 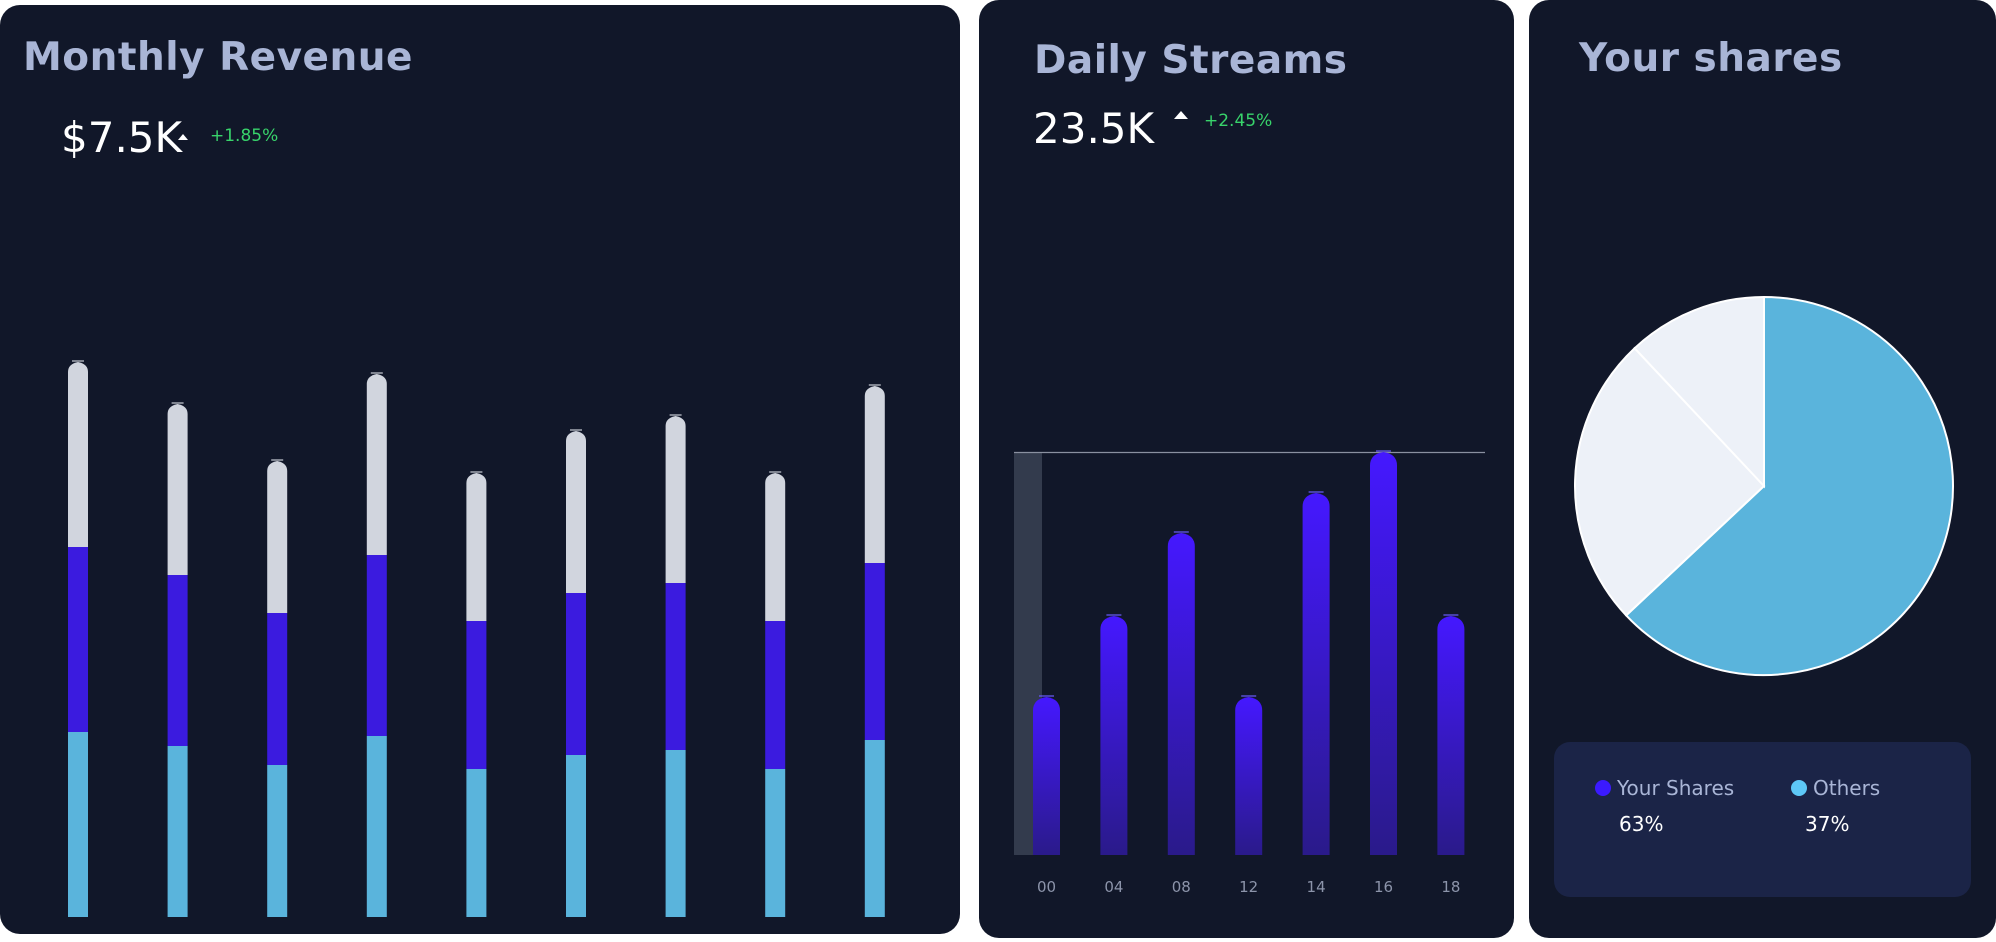 I want to click on streams-tick-18: 18, so click(x=1450, y=887).